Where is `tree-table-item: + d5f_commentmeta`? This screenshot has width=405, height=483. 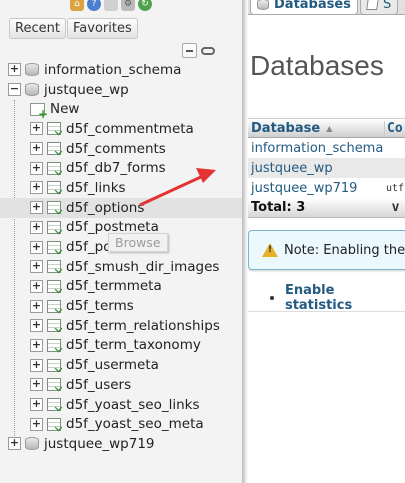 tree-table-item: + d5f_commentmeta is located at coordinates (121, 129).